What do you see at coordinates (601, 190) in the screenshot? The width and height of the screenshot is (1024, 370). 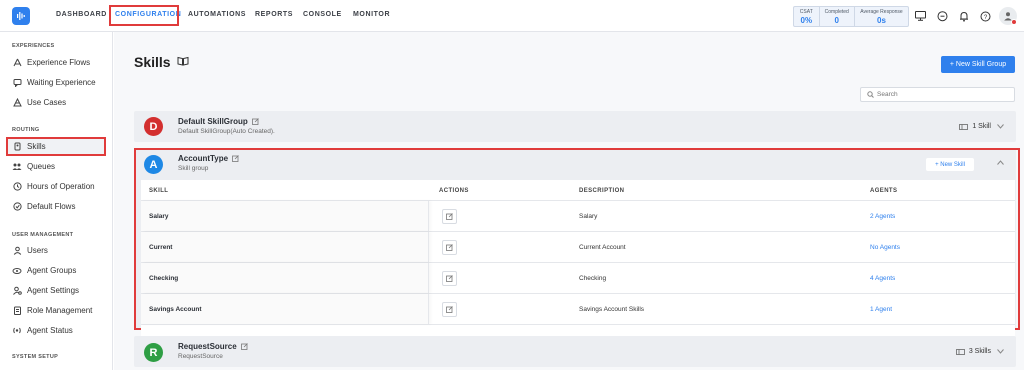 I see `column-header-description: DESCRIPTION` at bounding box center [601, 190].